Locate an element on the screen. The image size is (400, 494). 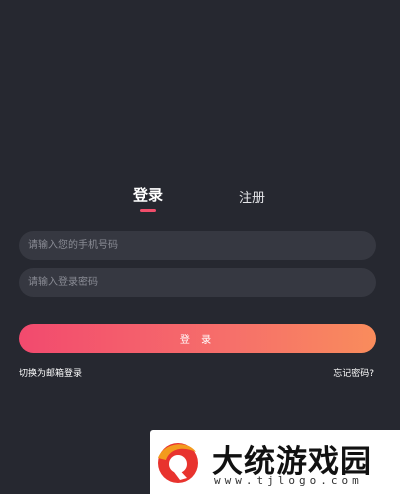
forgot-password-link: 忘记密码? is located at coordinates (353, 372).